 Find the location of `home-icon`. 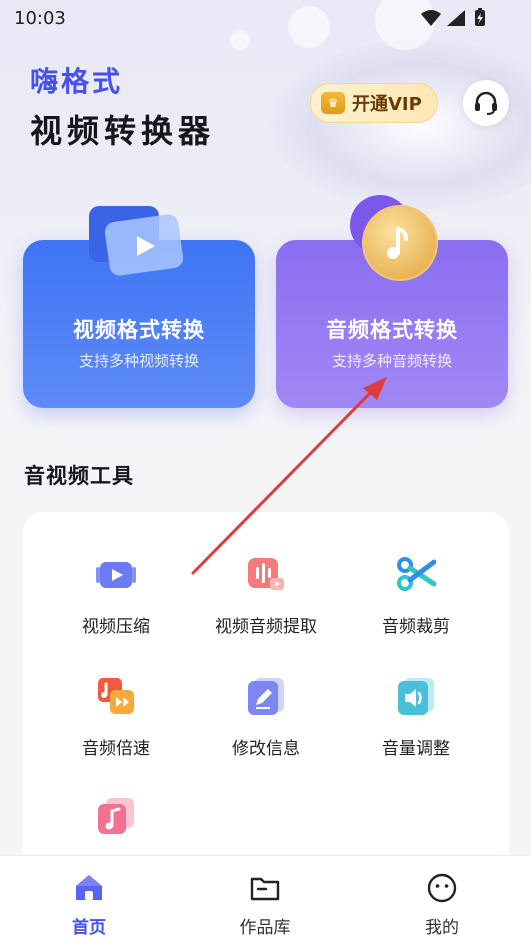

home-icon is located at coordinates (89, 887).